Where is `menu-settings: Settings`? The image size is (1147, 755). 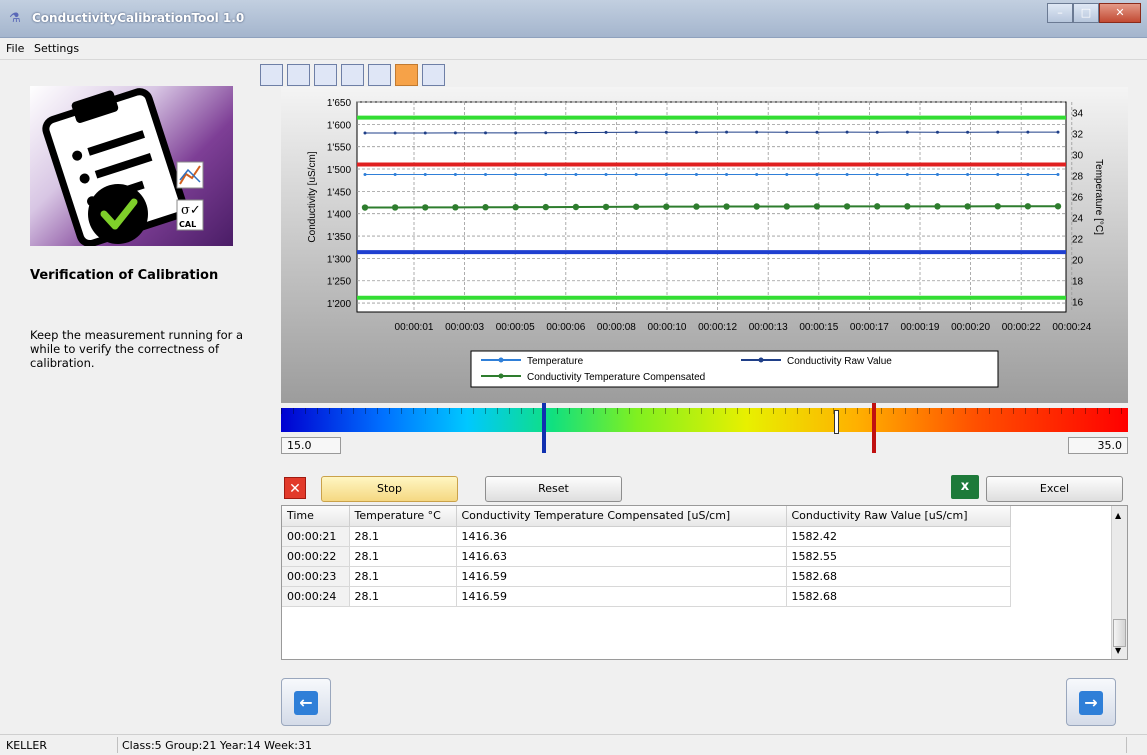 menu-settings: Settings is located at coordinates (56, 48).